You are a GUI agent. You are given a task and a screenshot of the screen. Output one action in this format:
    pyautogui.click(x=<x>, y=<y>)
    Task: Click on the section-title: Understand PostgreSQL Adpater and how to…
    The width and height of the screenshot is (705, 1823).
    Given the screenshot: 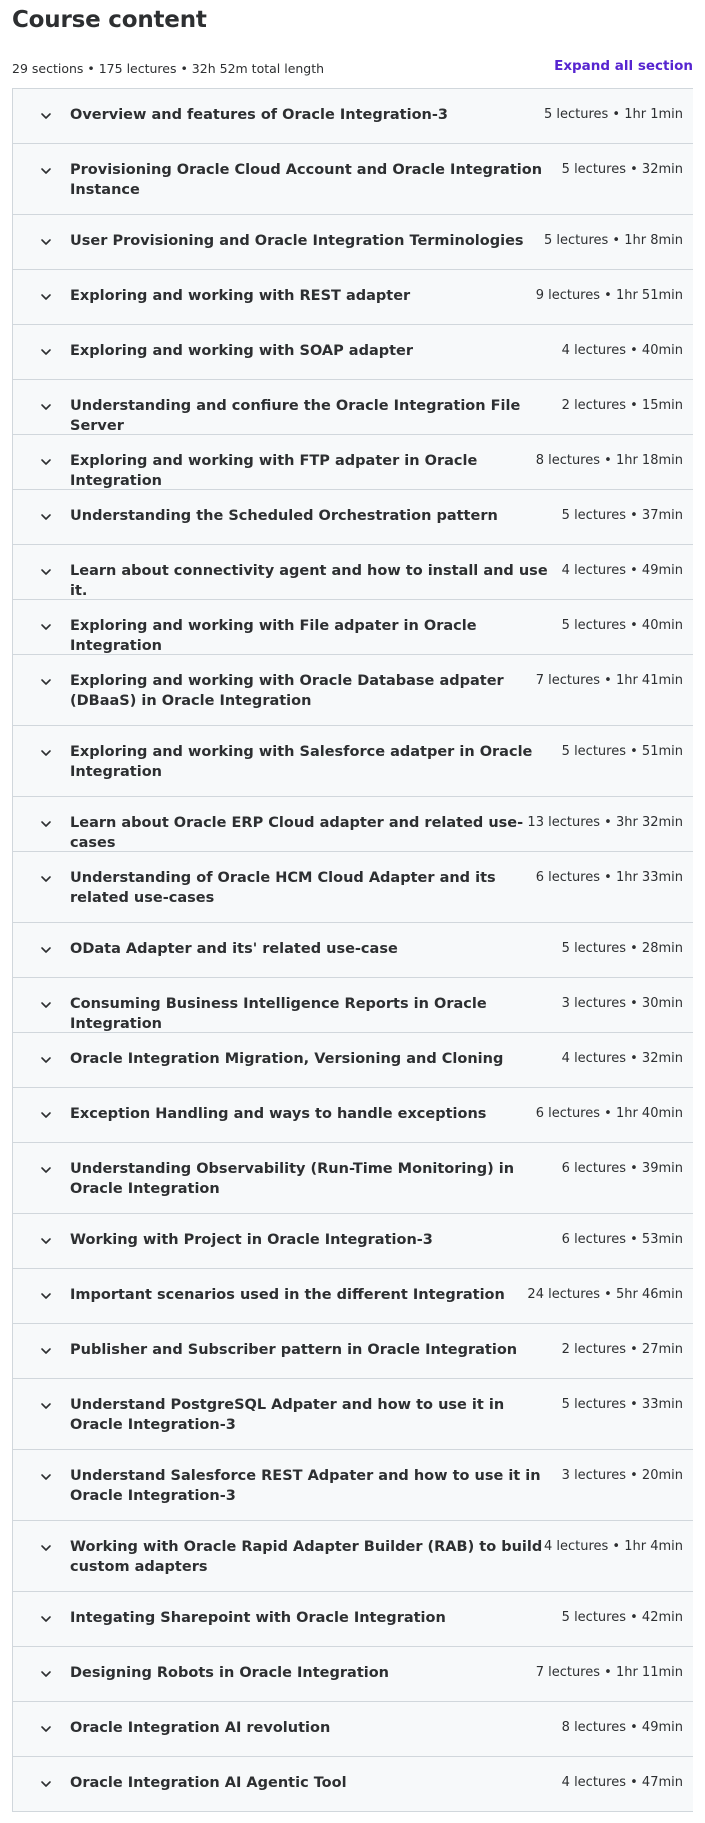 What is the action you would take?
    pyautogui.click(x=287, y=1415)
    